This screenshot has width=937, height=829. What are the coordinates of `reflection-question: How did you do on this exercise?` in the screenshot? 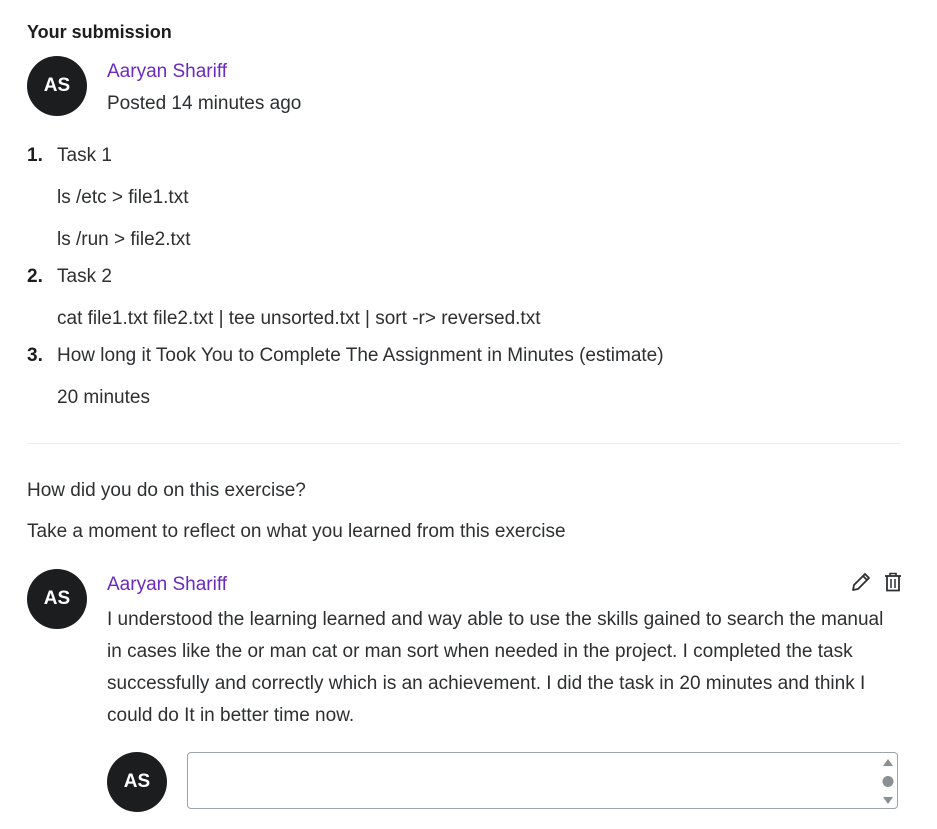 It's located at (166, 490).